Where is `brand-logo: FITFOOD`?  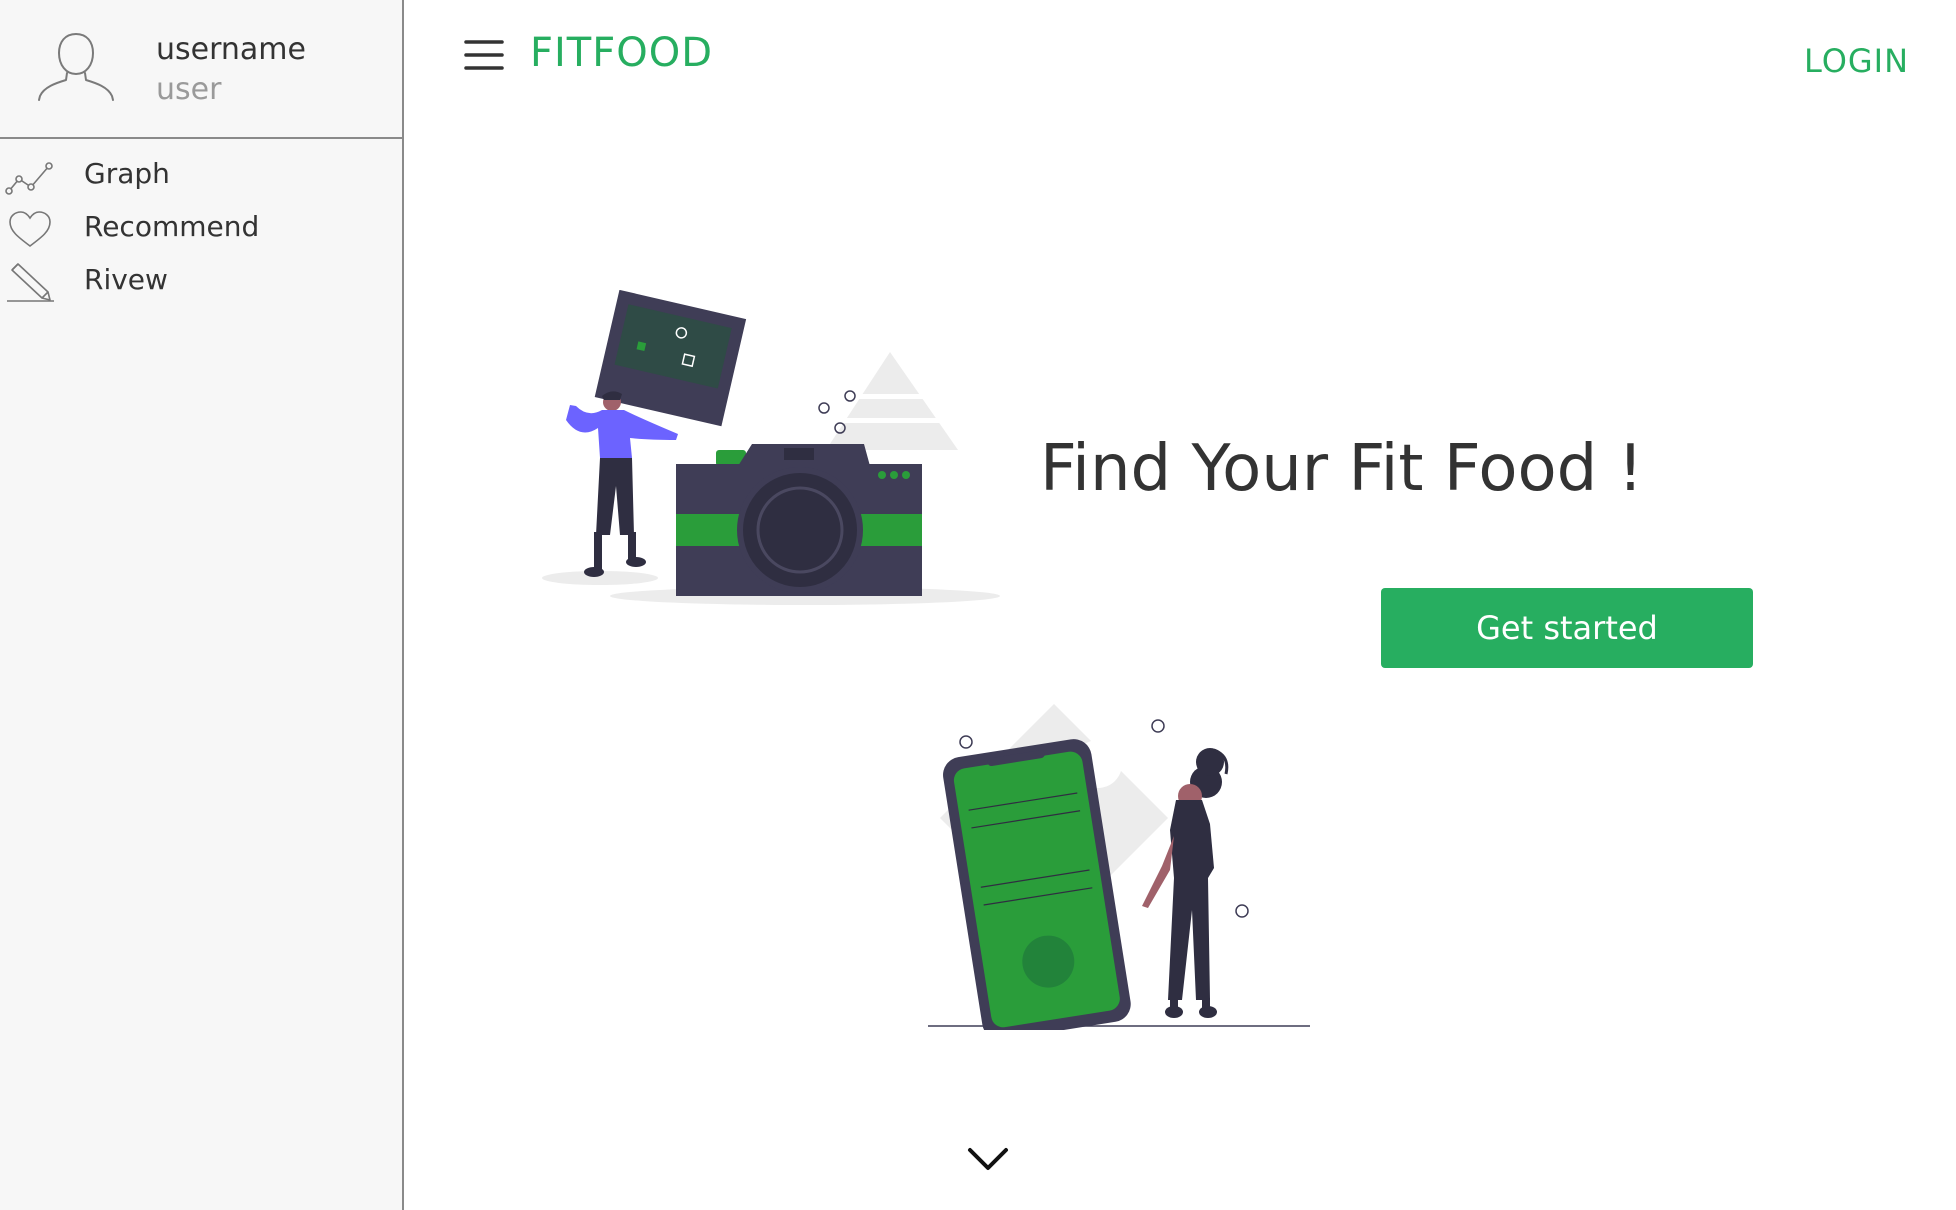 brand-logo: FITFOOD is located at coordinates (621, 53).